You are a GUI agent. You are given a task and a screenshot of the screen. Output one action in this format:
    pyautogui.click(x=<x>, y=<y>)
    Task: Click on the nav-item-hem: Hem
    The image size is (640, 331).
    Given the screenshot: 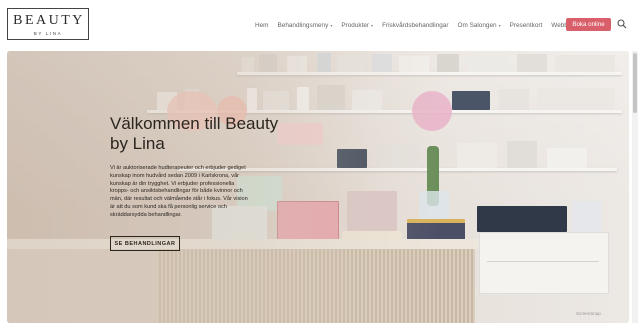 What is the action you would take?
    pyautogui.click(x=262, y=25)
    